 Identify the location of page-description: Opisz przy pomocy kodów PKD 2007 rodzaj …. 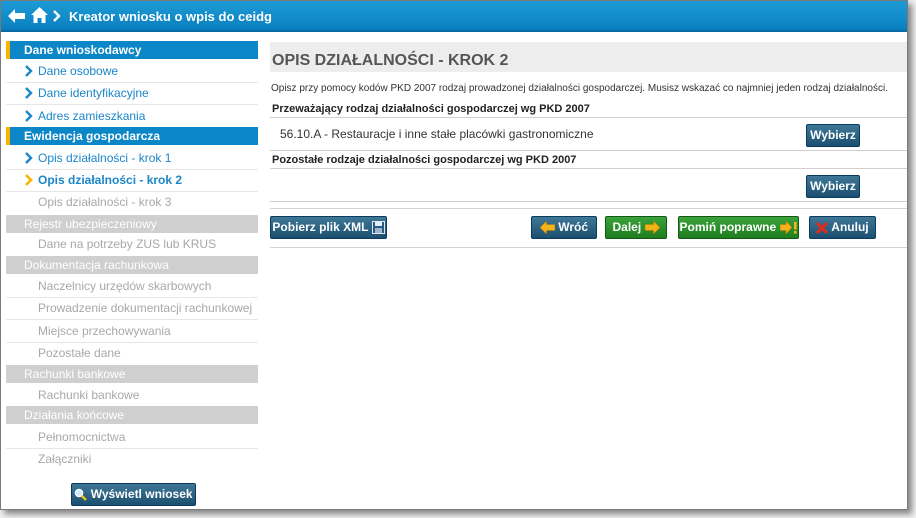
(579, 88).